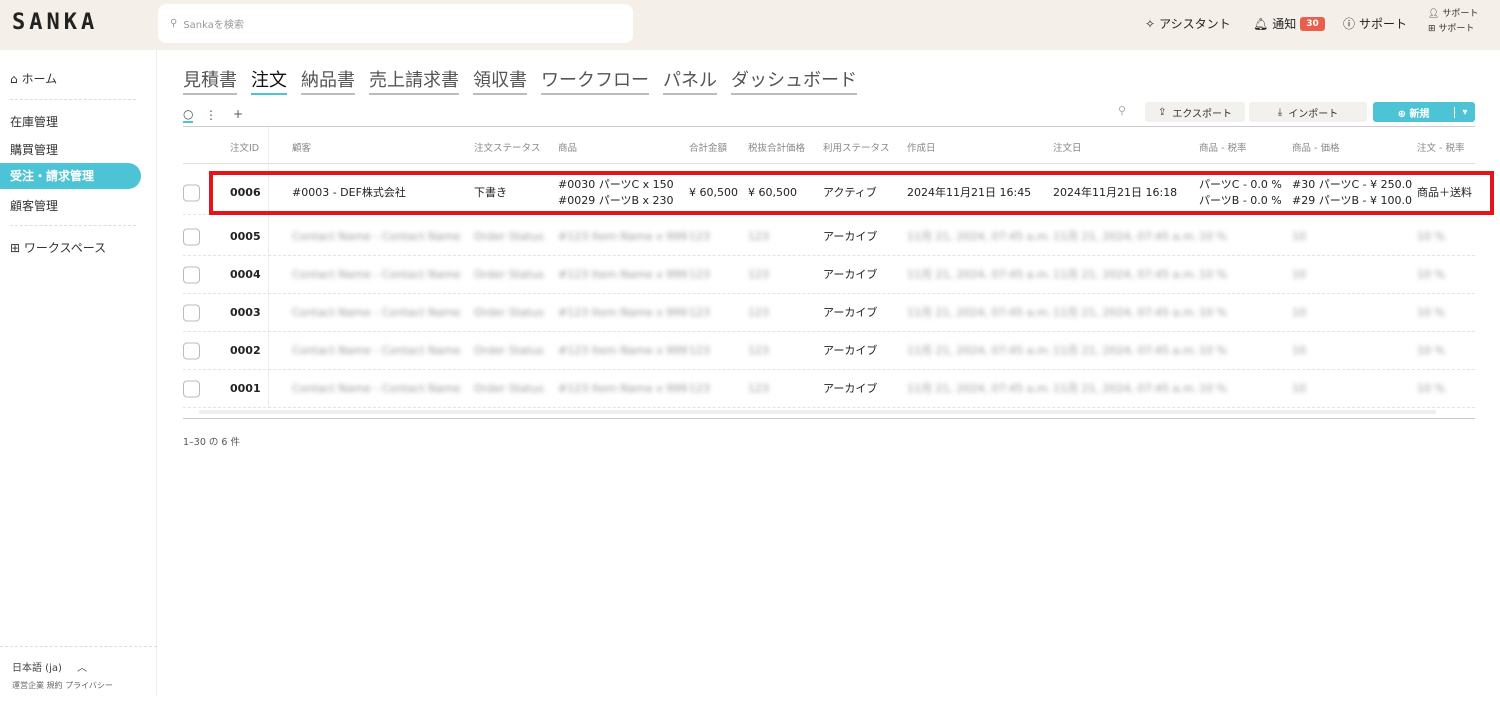  I want to click on tab-0: 見積書, so click(210, 80).